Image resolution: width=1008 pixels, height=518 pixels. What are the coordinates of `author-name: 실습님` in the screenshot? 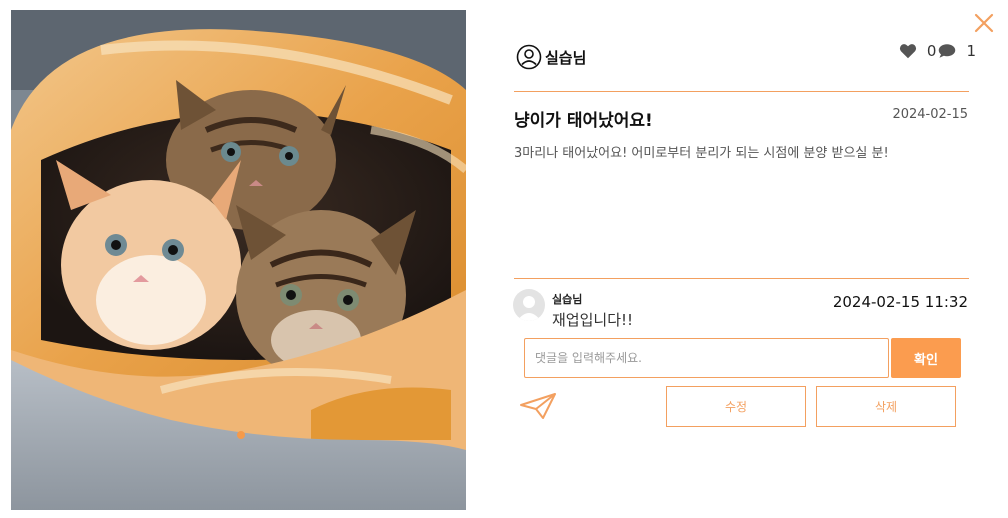 It's located at (566, 57).